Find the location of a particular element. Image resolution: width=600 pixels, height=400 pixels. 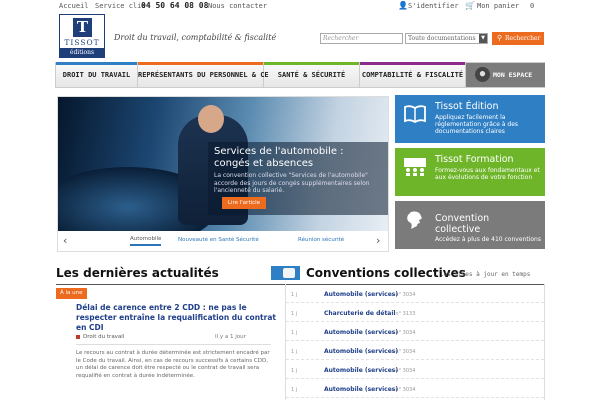

promo-title: Convention collective is located at coordinates (462, 224).